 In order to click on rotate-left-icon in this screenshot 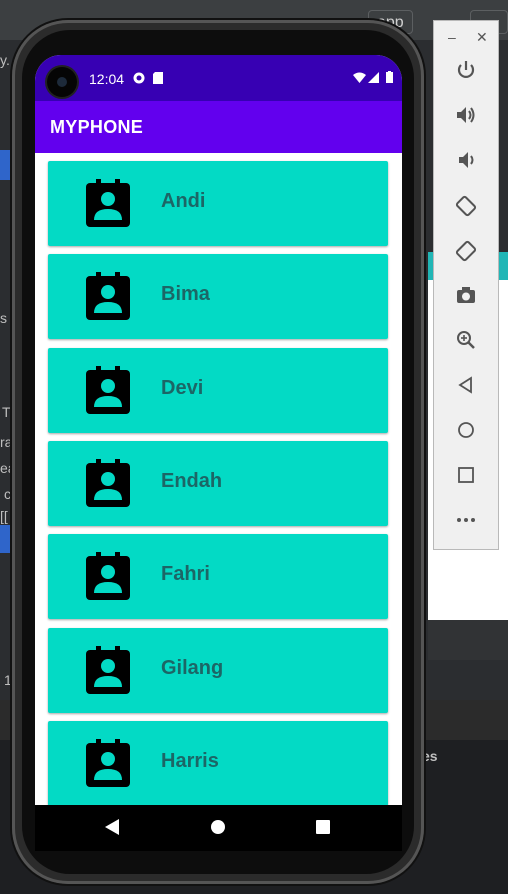, I will do `click(466, 209)`.